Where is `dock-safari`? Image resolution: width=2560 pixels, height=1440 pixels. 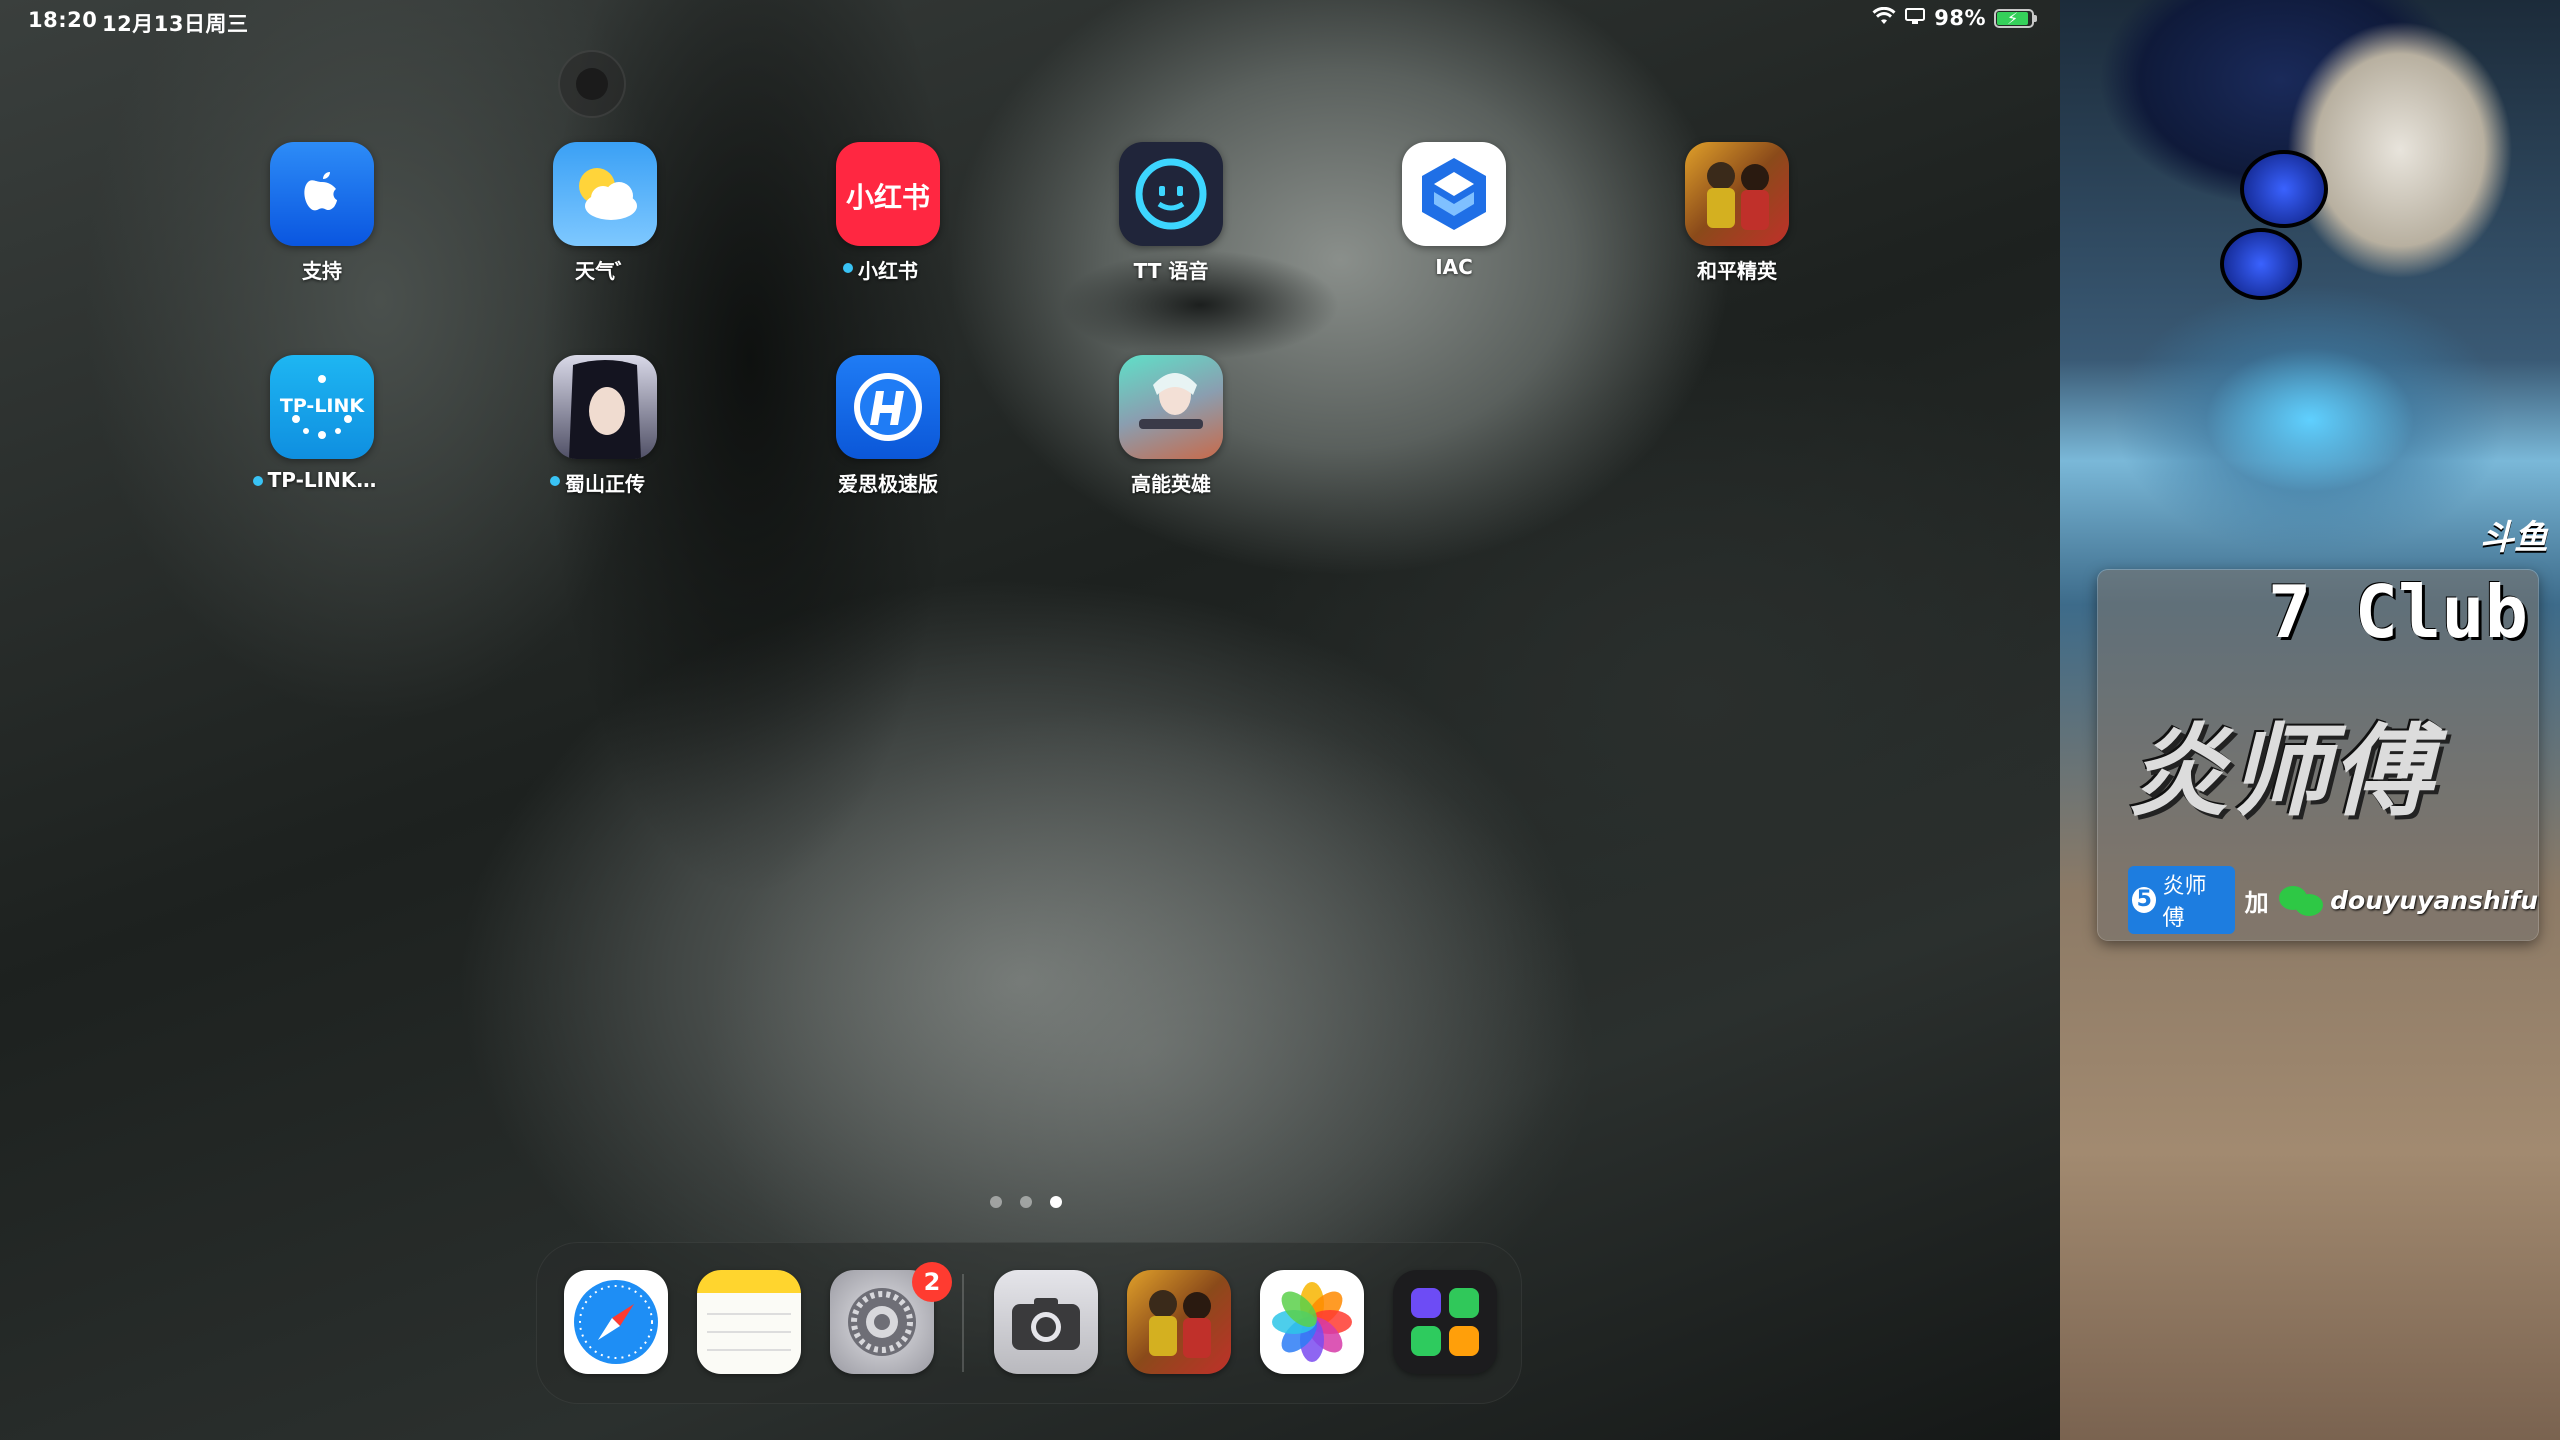 dock-safari is located at coordinates (616, 1322).